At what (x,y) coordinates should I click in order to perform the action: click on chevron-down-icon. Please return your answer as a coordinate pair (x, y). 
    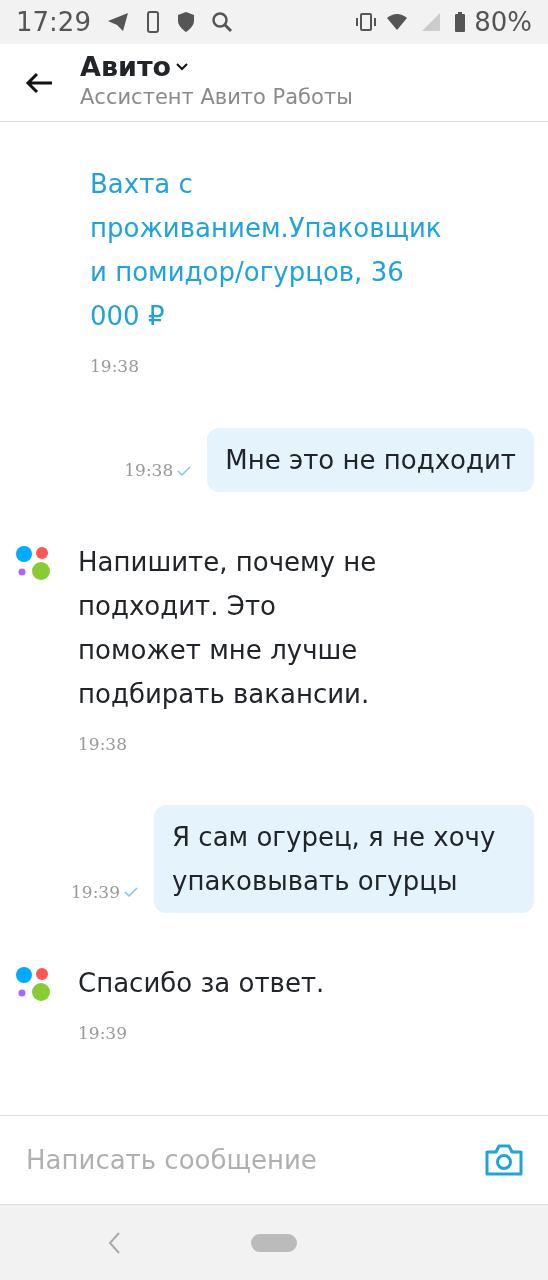
    Looking at the image, I should click on (182, 66).